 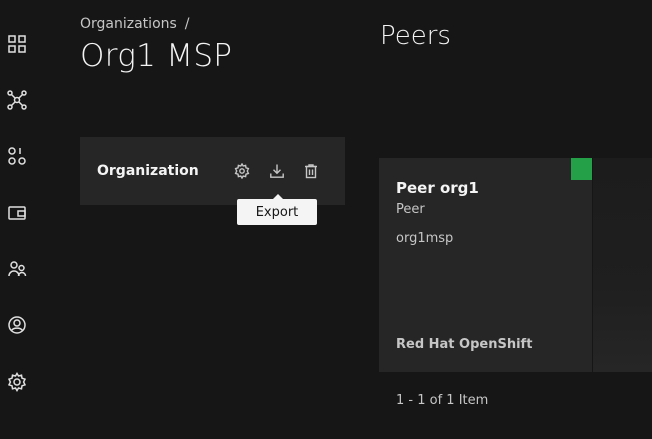 I want to click on breadcrumb: Organizations /, so click(x=135, y=24).